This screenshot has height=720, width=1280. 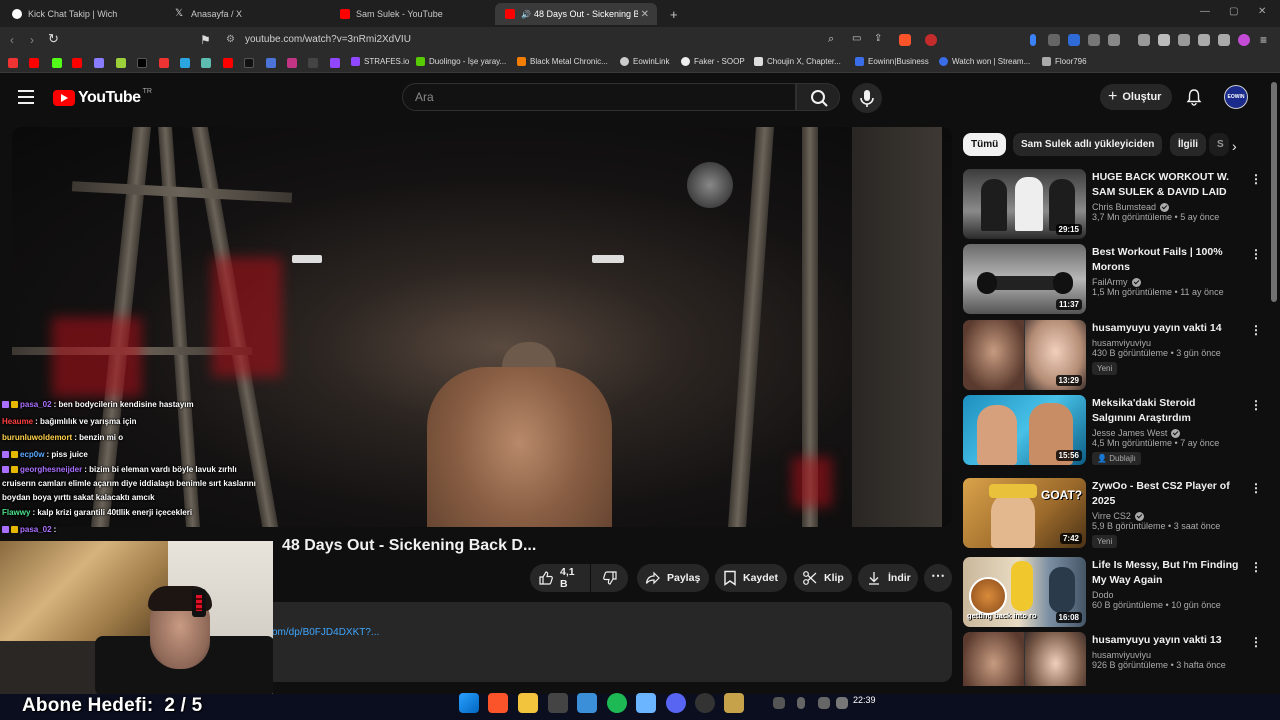 I want to click on channel-name: Dodo, so click(x=1167, y=595).